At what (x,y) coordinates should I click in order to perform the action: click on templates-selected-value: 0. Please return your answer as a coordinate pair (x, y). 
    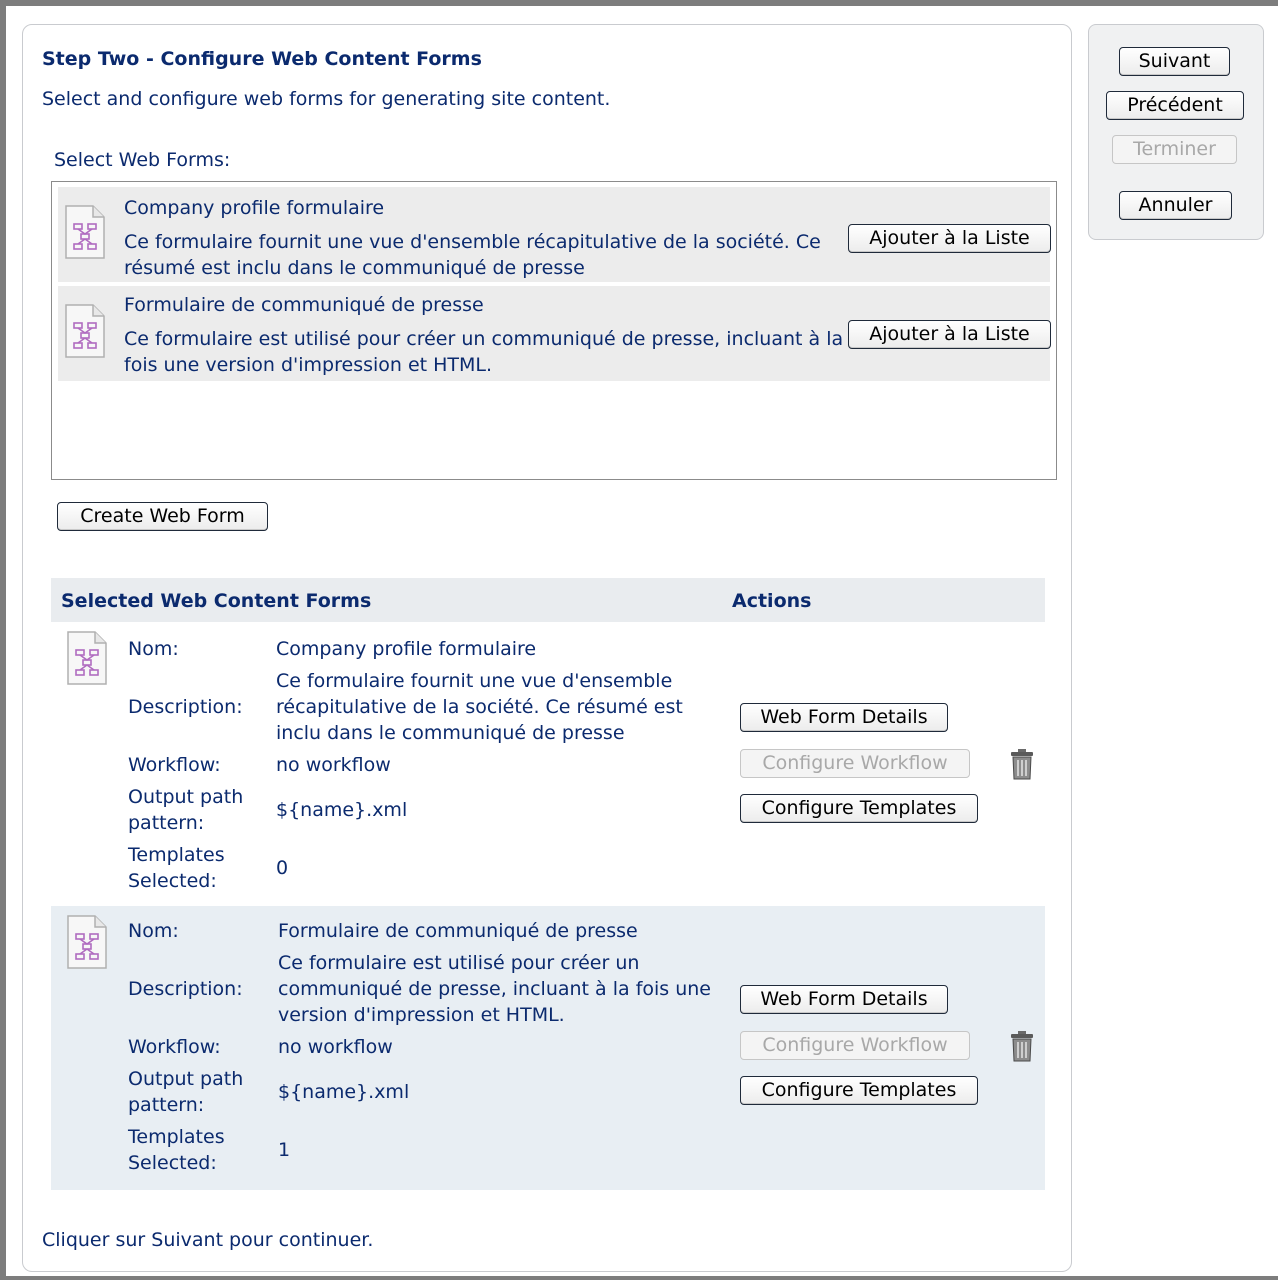
    Looking at the image, I should click on (282, 868).